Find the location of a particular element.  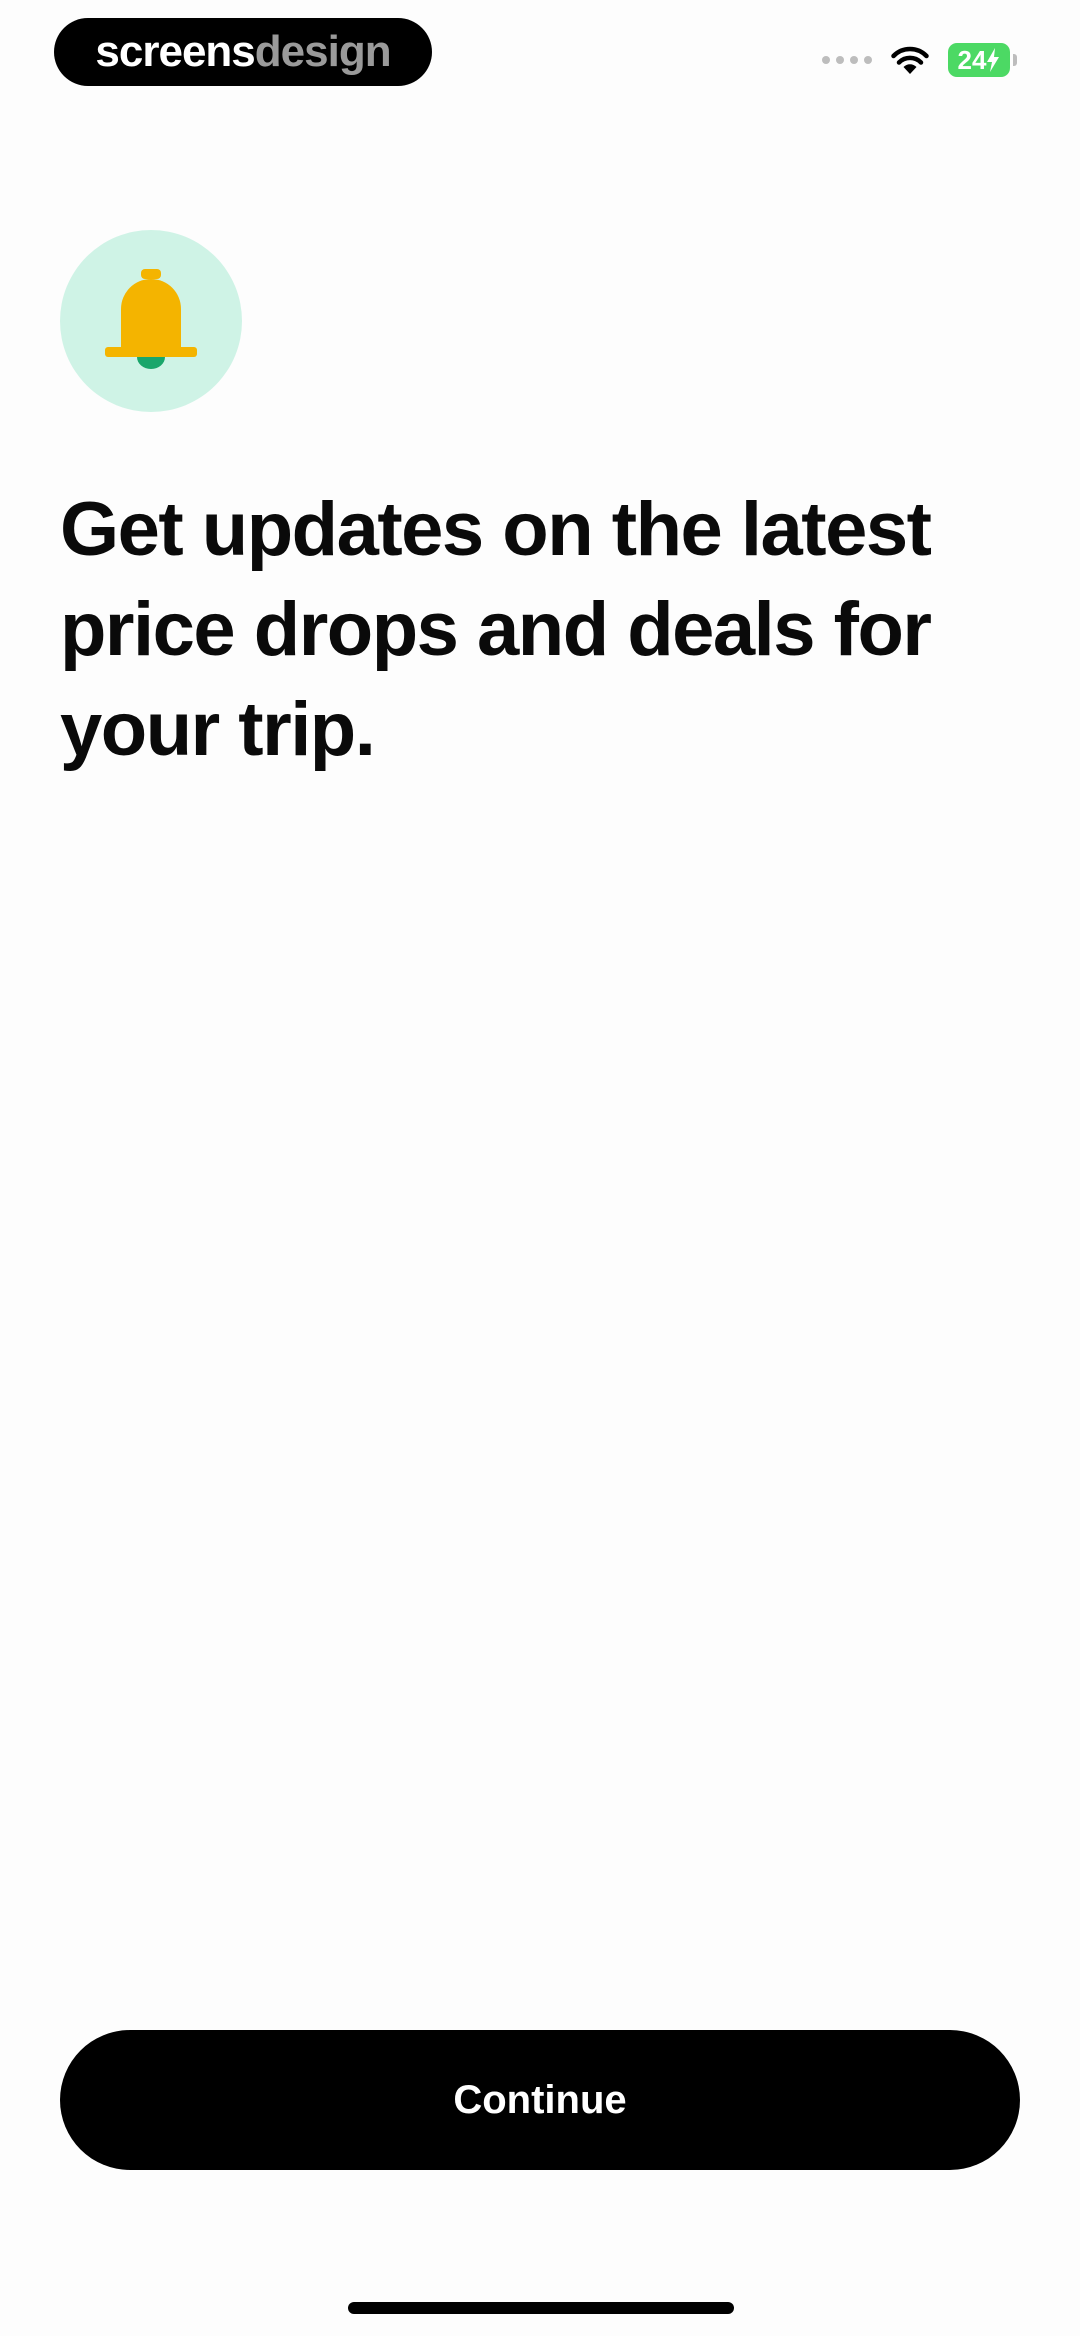

battery-charging-icon: 24 is located at coordinates (982, 60).